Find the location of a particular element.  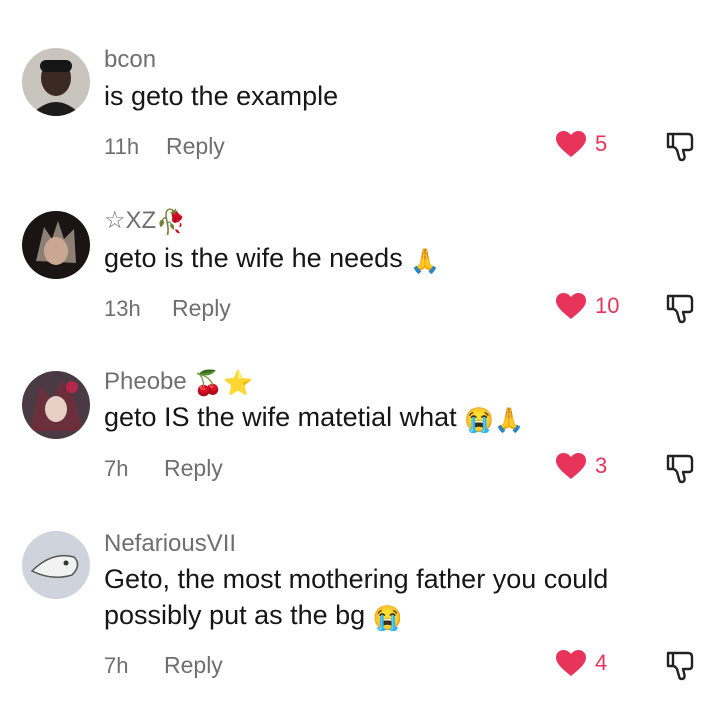

avatar-sketch-icon is located at coordinates (56, 565).